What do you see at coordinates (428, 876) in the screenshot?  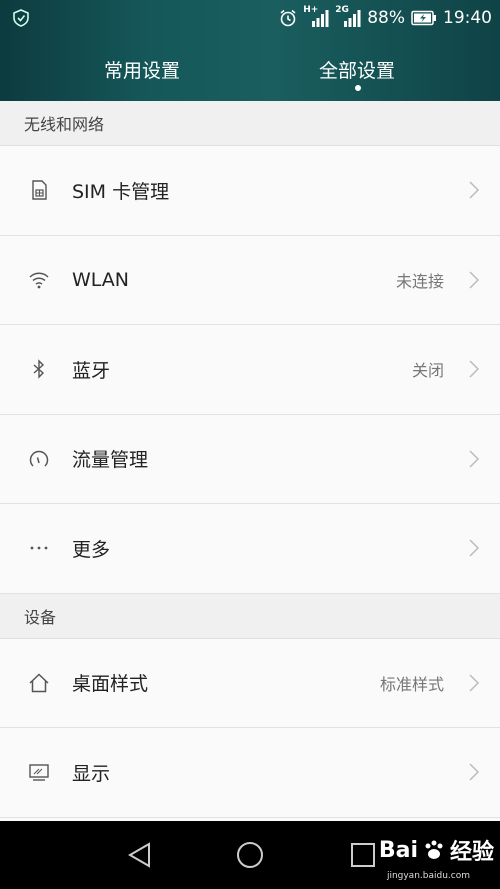 I see `watermark-url: jingyan.baidu.com` at bounding box center [428, 876].